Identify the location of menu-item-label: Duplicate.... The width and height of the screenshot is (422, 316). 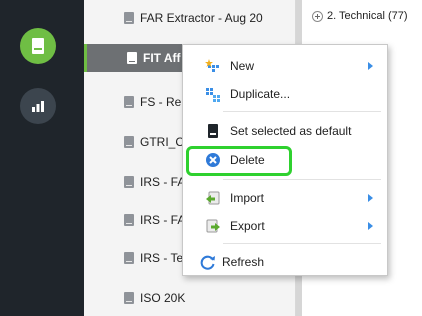
(260, 94).